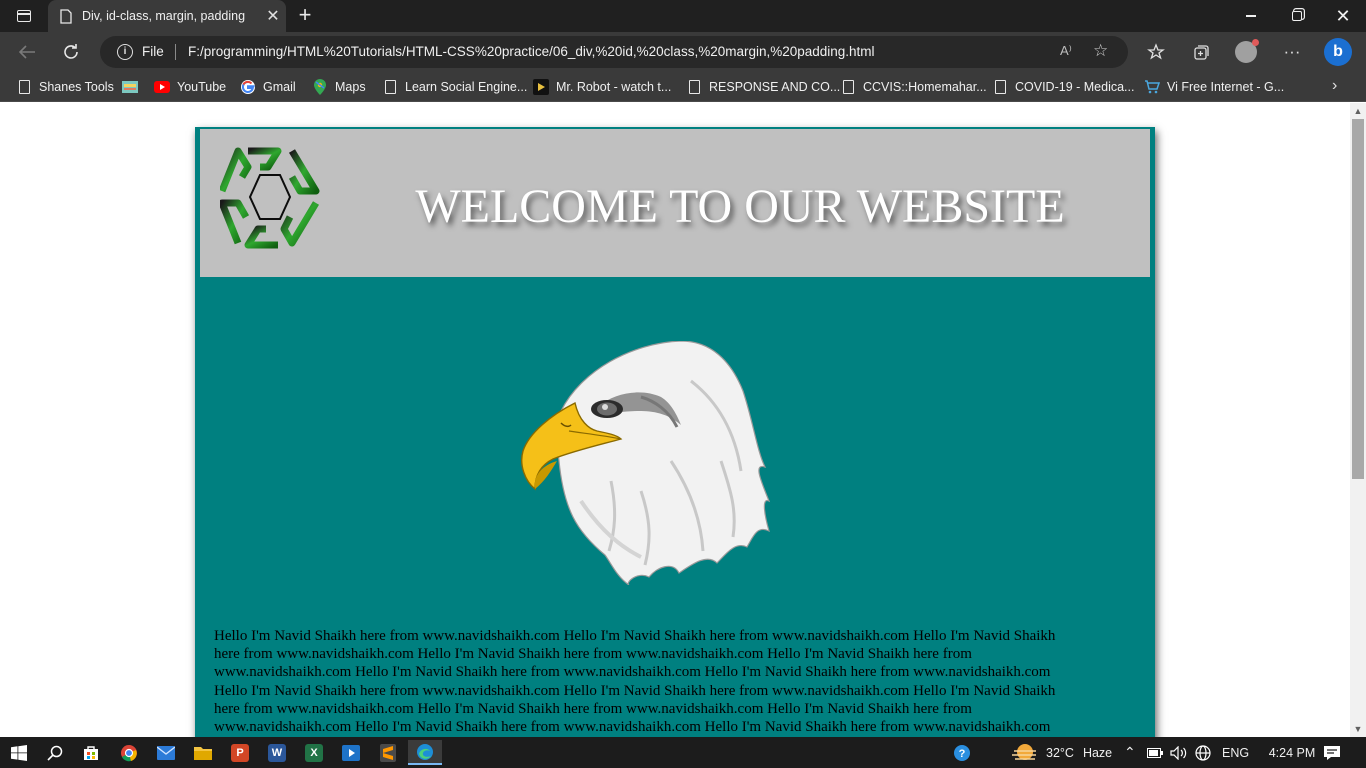 Image resolution: width=1366 pixels, height=768 pixels. I want to click on search-icon, so click(55, 753).